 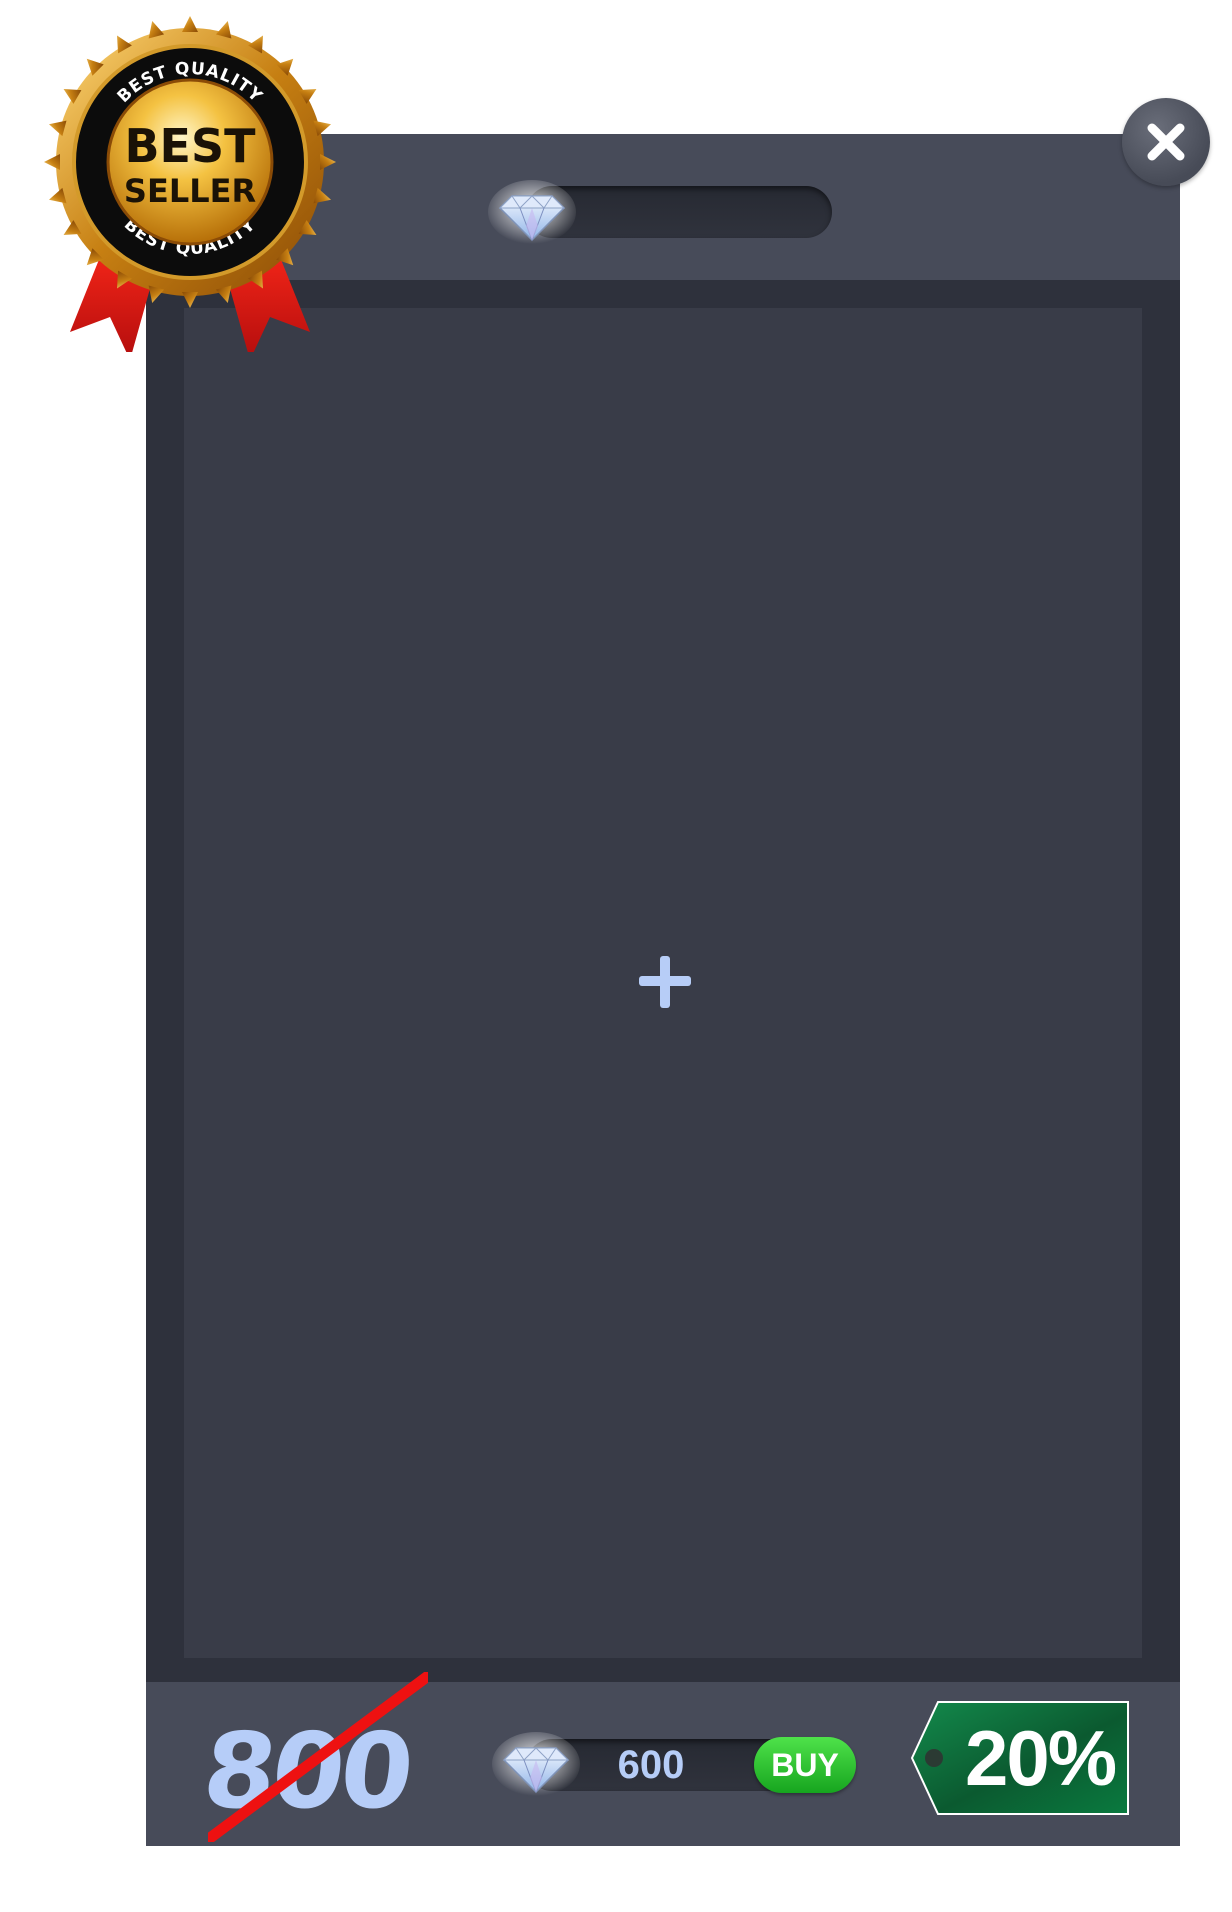 I want to click on discount-percent: 20%, so click(x=1040, y=1758).